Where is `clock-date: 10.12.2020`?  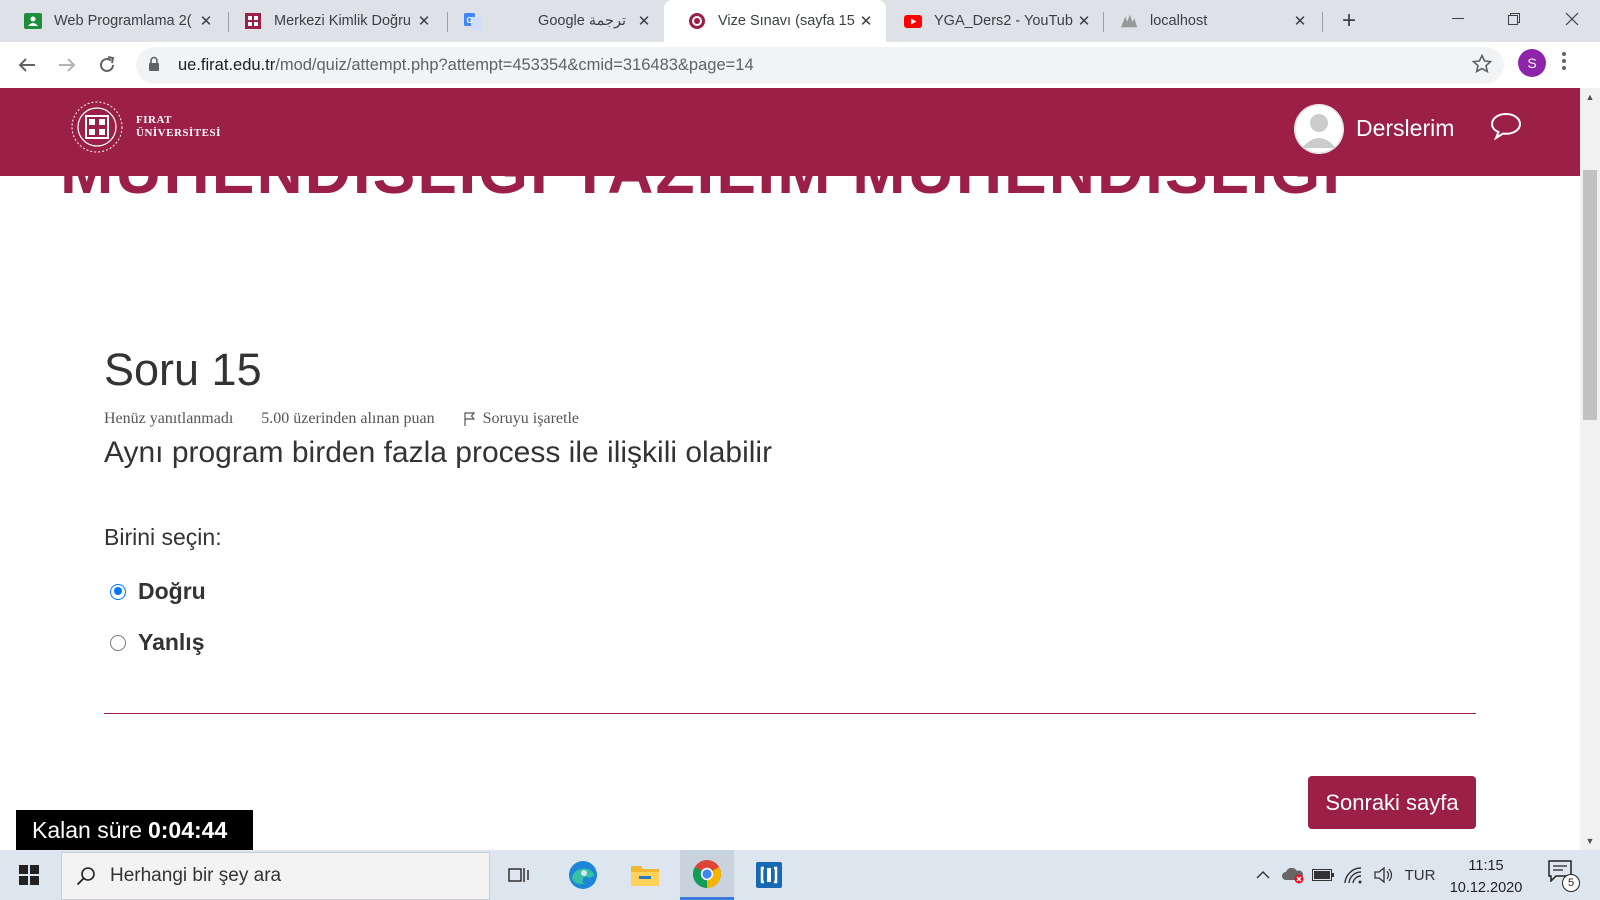
clock-date: 10.12.2020 is located at coordinates (1486, 888).